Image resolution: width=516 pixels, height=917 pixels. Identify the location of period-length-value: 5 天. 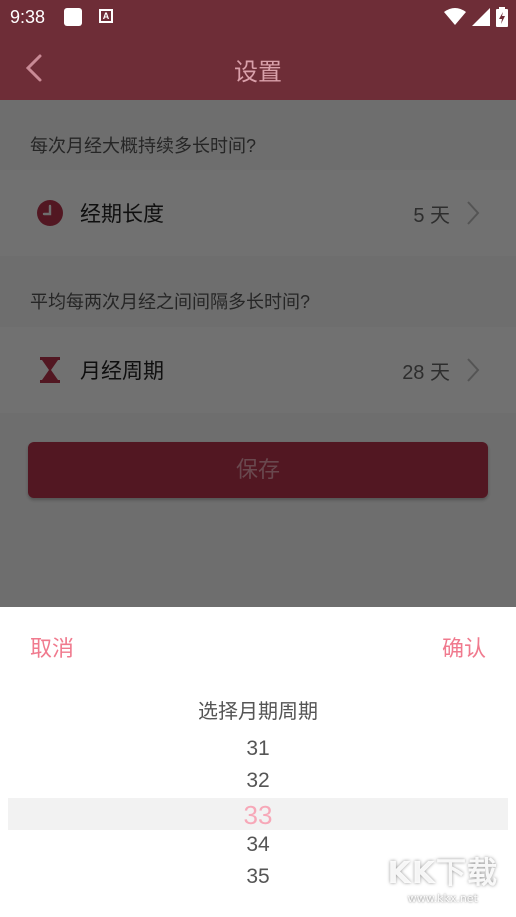
(431, 216).